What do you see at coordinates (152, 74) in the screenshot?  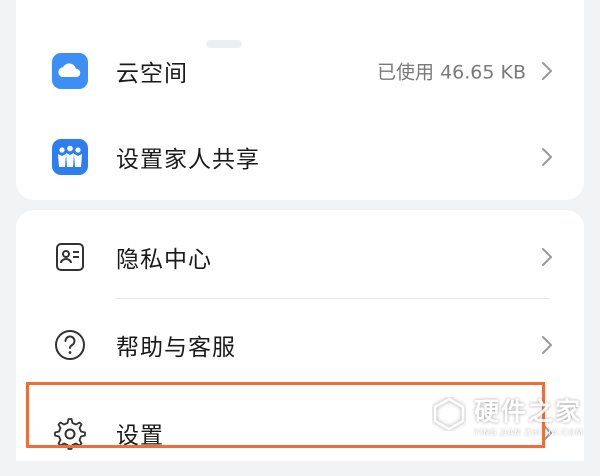 I see `menu-item-label: 云空间` at bounding box center [152, 74].